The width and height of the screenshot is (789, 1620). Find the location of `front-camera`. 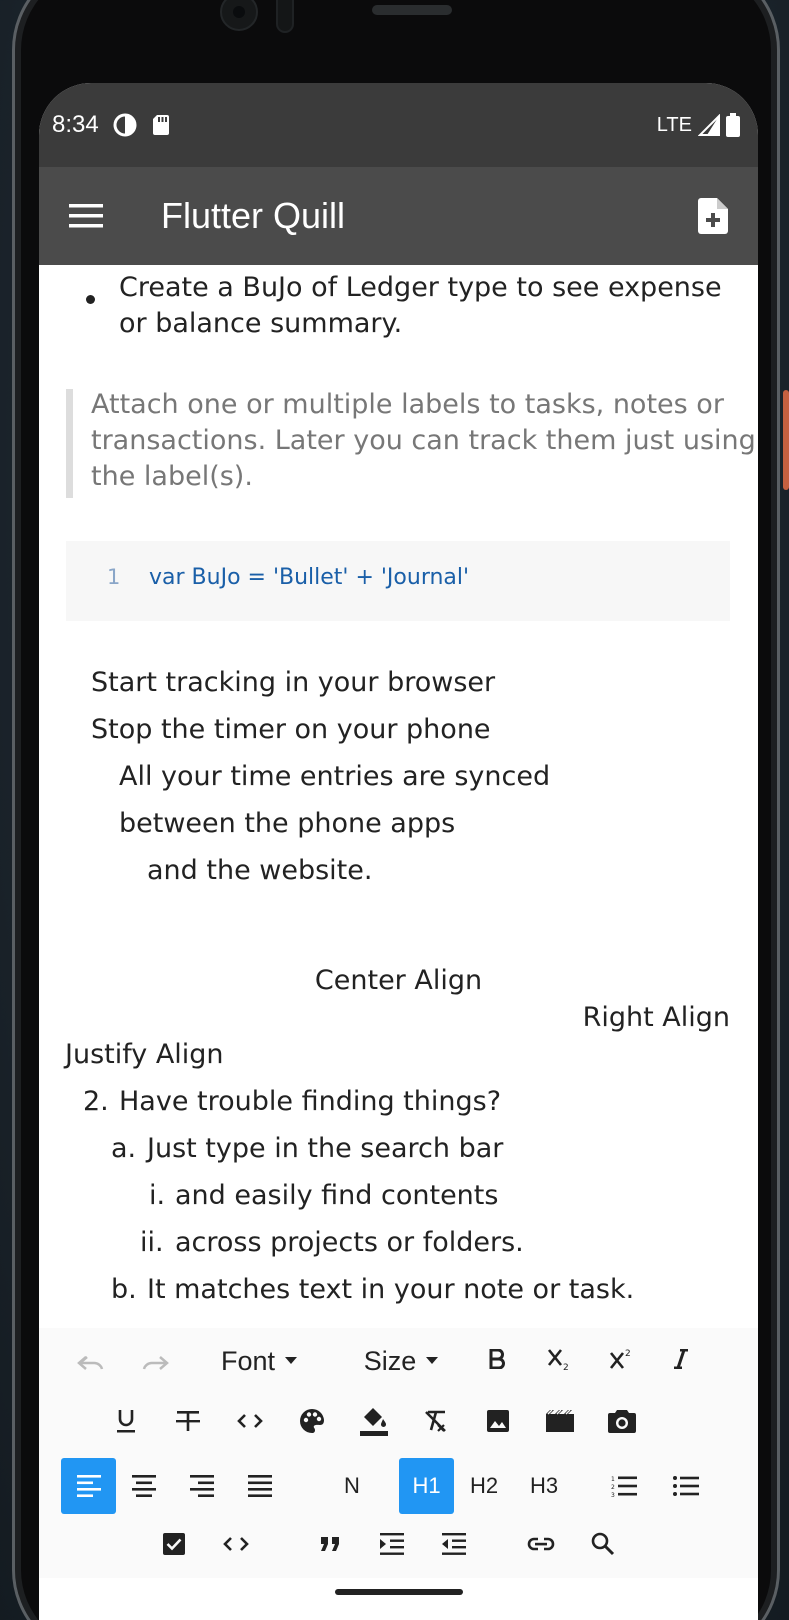

front-camera is located at coordinates (239, 15).